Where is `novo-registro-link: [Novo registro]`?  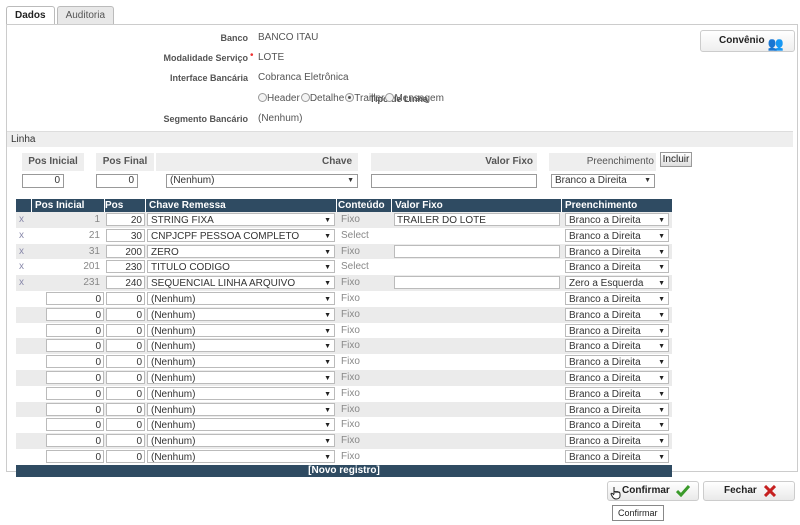
novo-registro-link: [Novo registro] is located at coordinates (344, 470).